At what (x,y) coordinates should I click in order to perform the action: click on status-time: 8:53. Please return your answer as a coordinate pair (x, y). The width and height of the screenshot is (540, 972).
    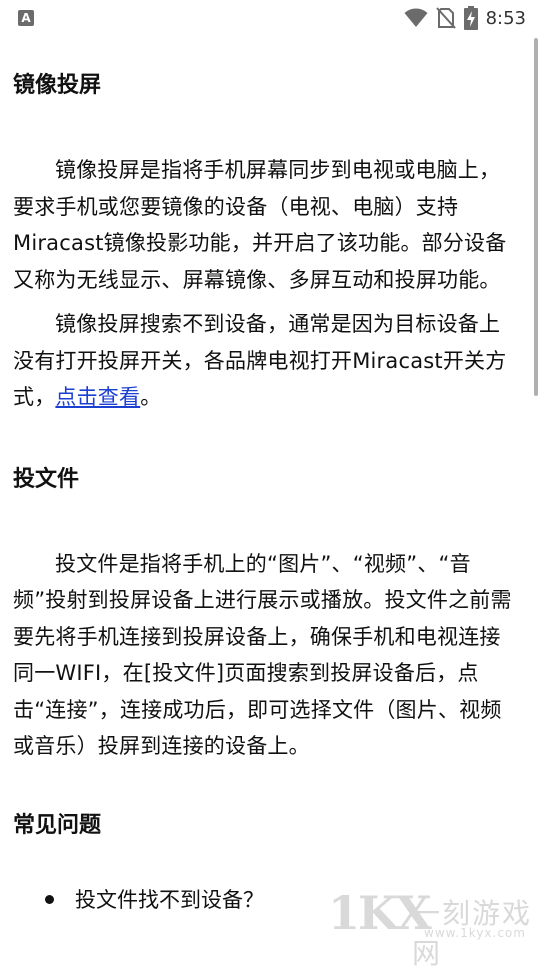
    Looking at the image, I should click on (505, 18).